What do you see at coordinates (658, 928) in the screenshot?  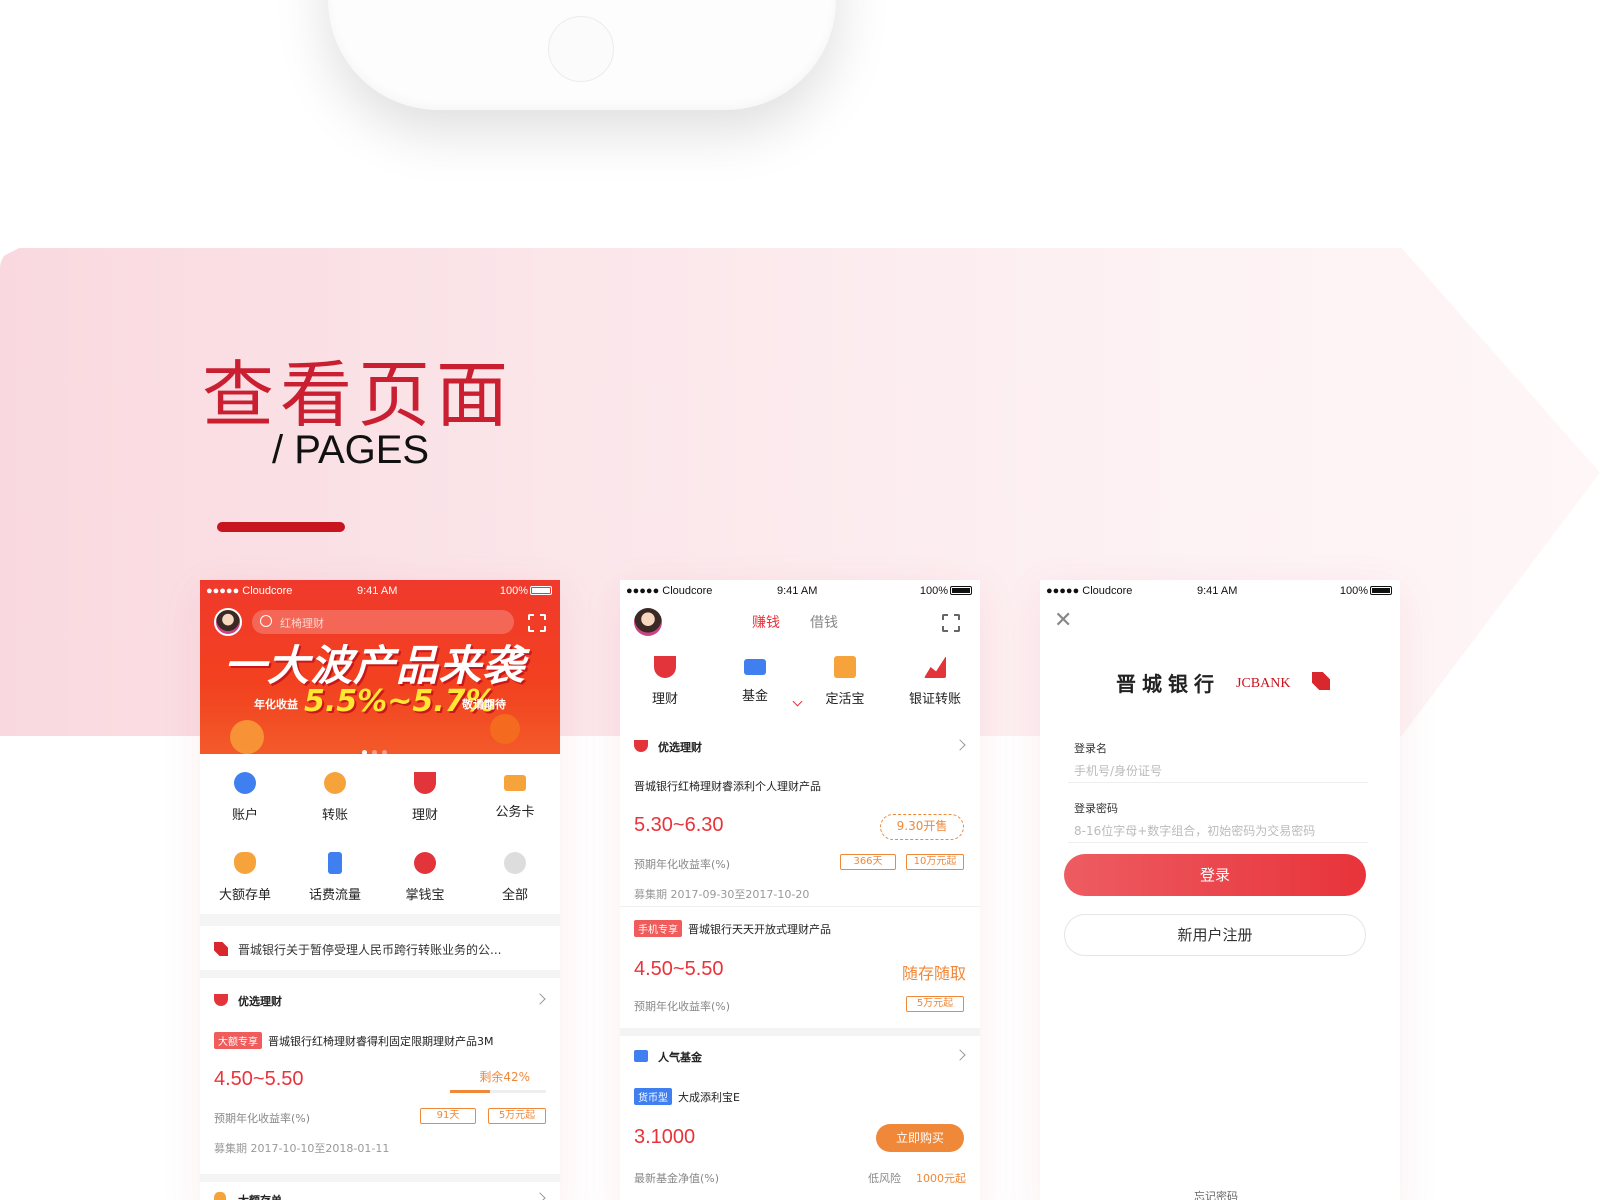 I see `product-tag: 手机专享` at bounding box center [658, 928].